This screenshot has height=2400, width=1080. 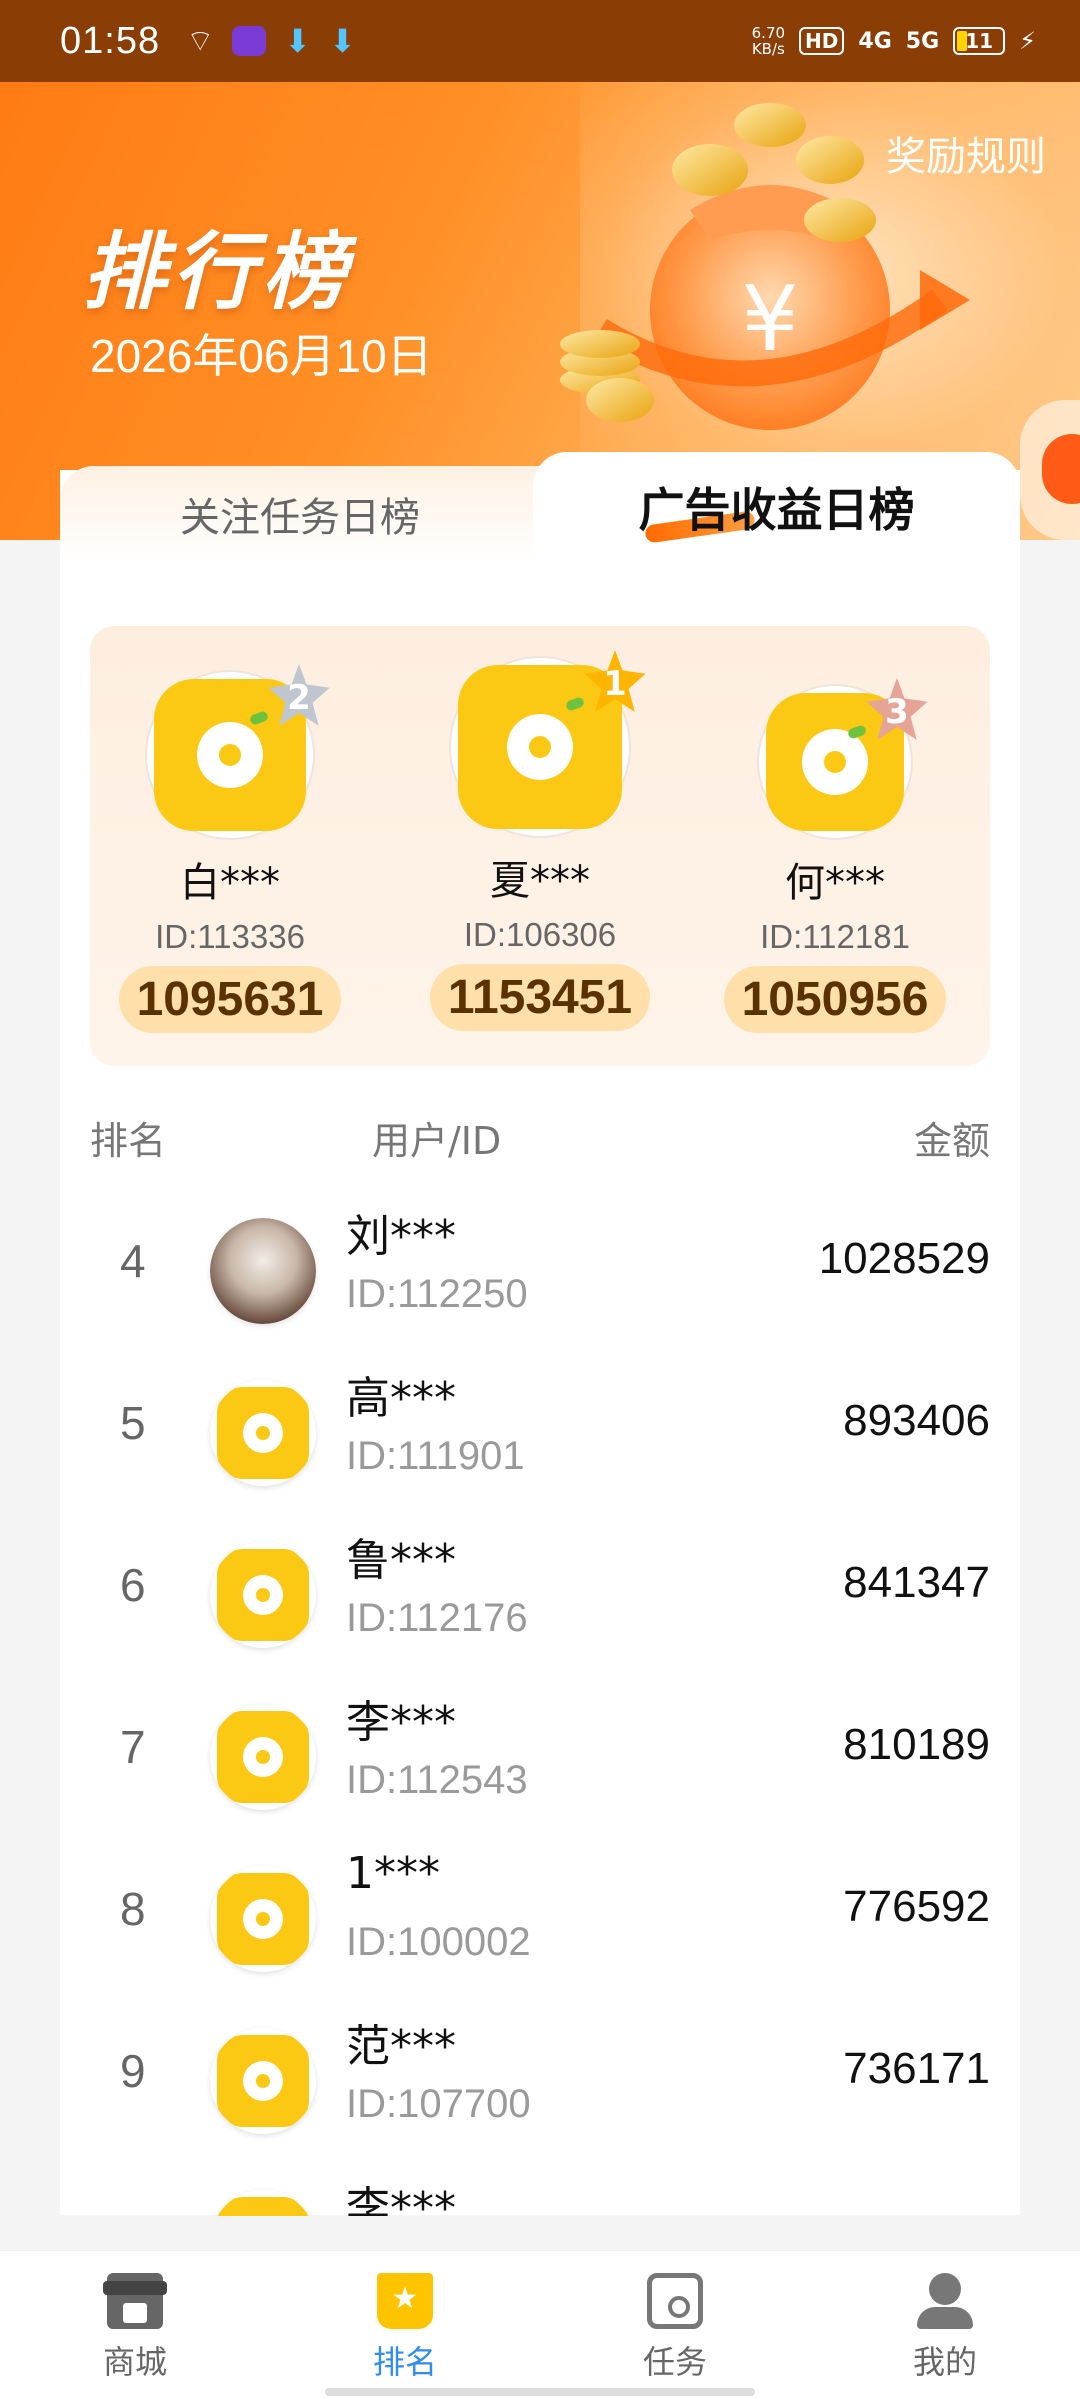 I want to click on nav-label: 我的, so click(x=944, y=2362).